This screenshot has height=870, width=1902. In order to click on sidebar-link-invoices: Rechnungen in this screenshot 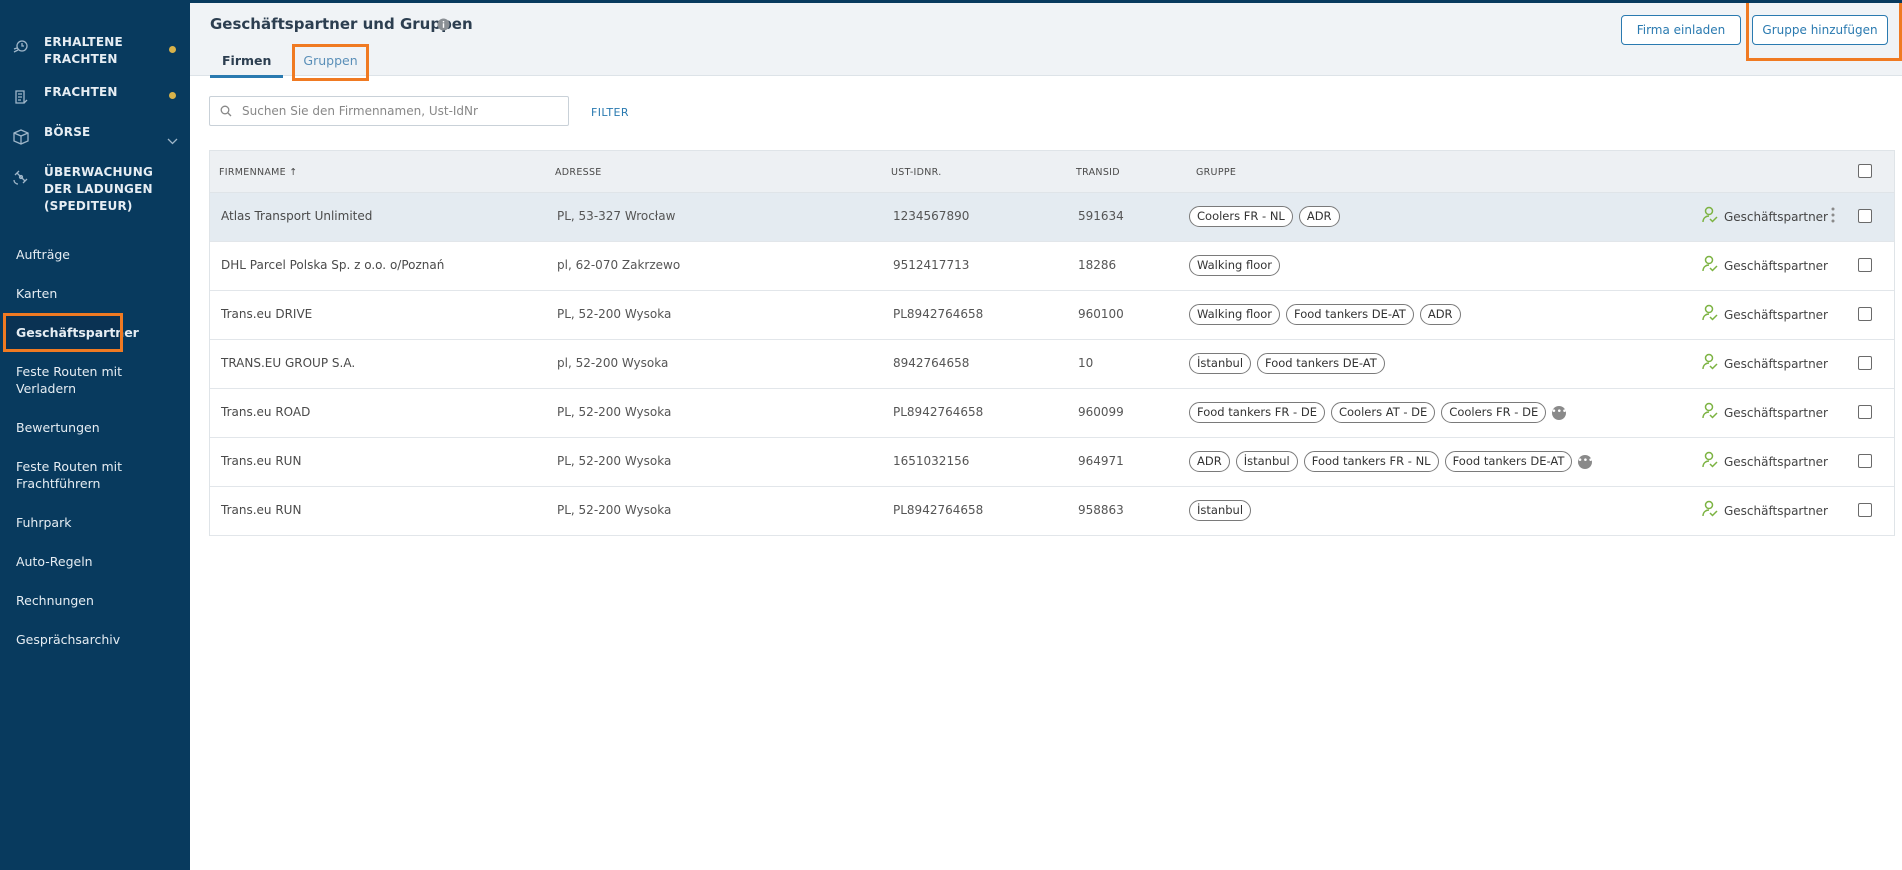, I will do `click(95, 600)`.